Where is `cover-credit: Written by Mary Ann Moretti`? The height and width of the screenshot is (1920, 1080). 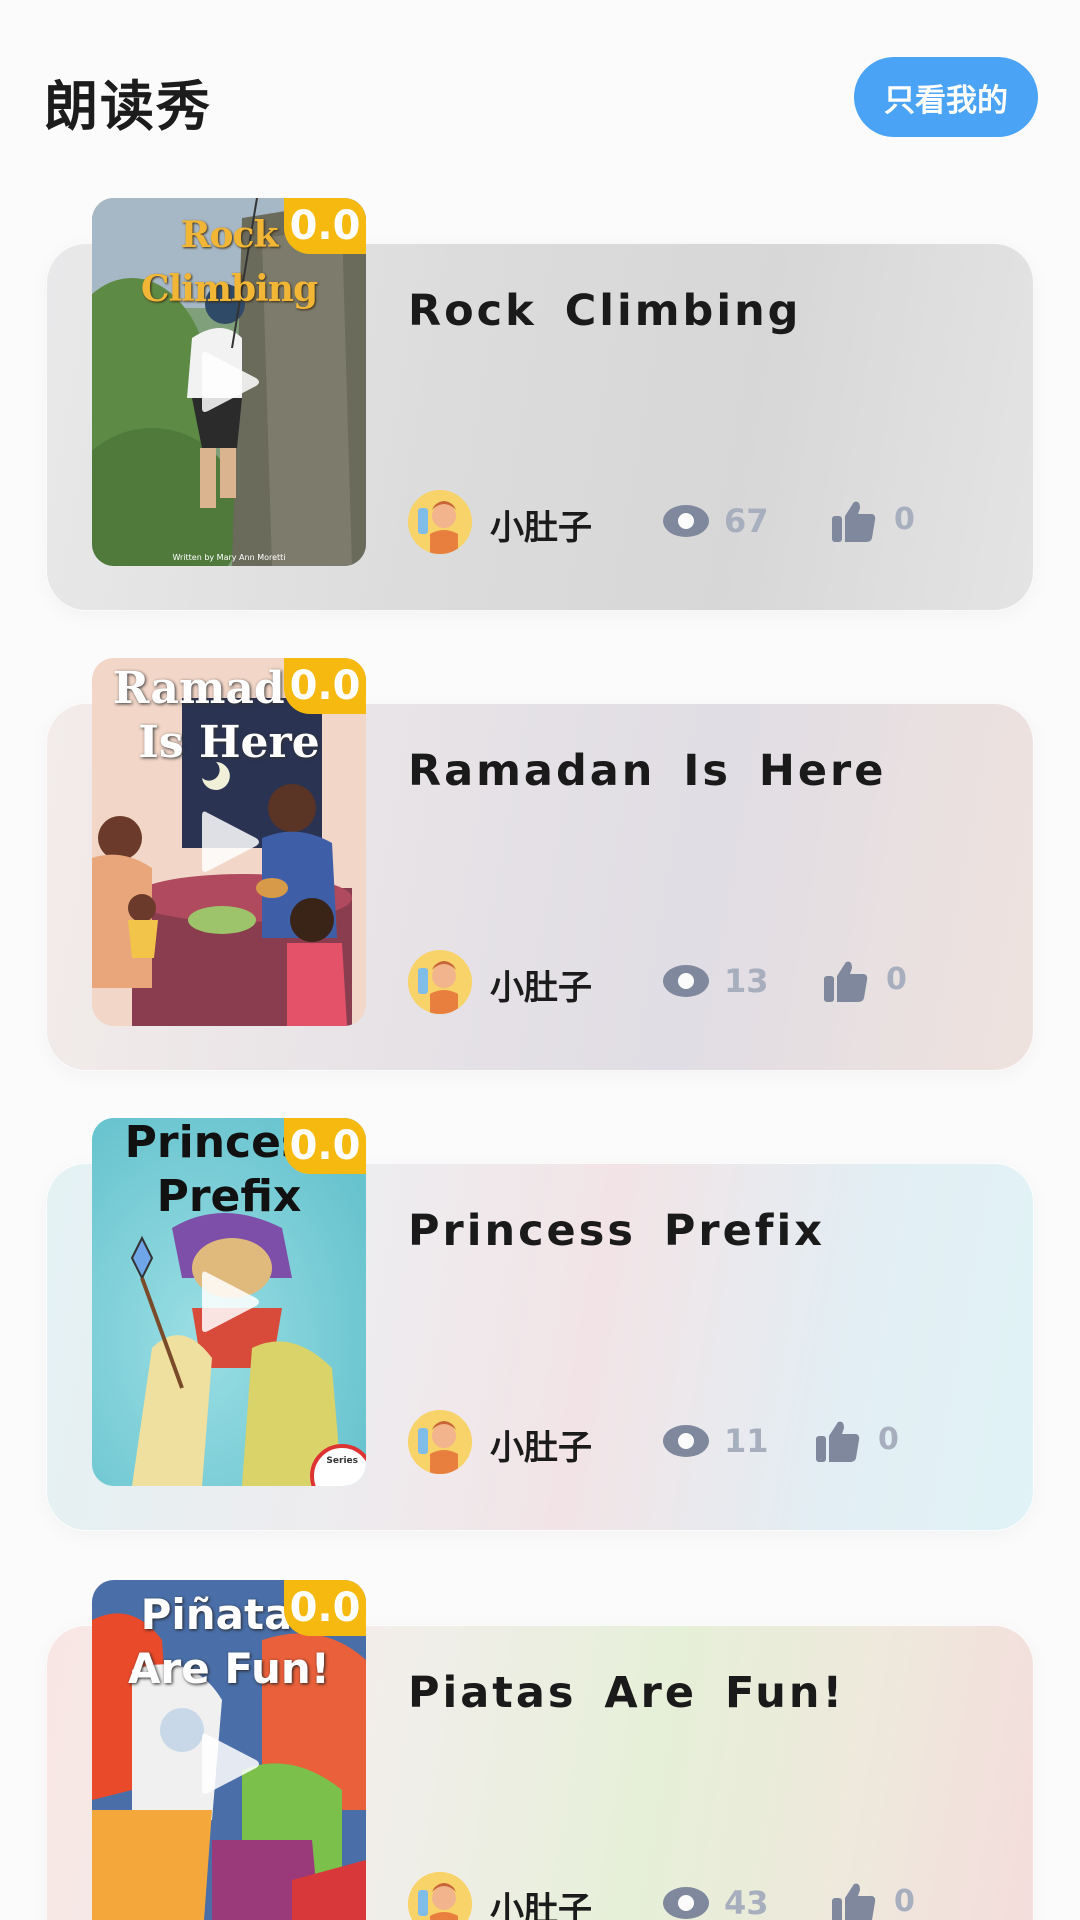 cover-credit: Written by Mary Ann Moretti is located at coordinates (229, 557).